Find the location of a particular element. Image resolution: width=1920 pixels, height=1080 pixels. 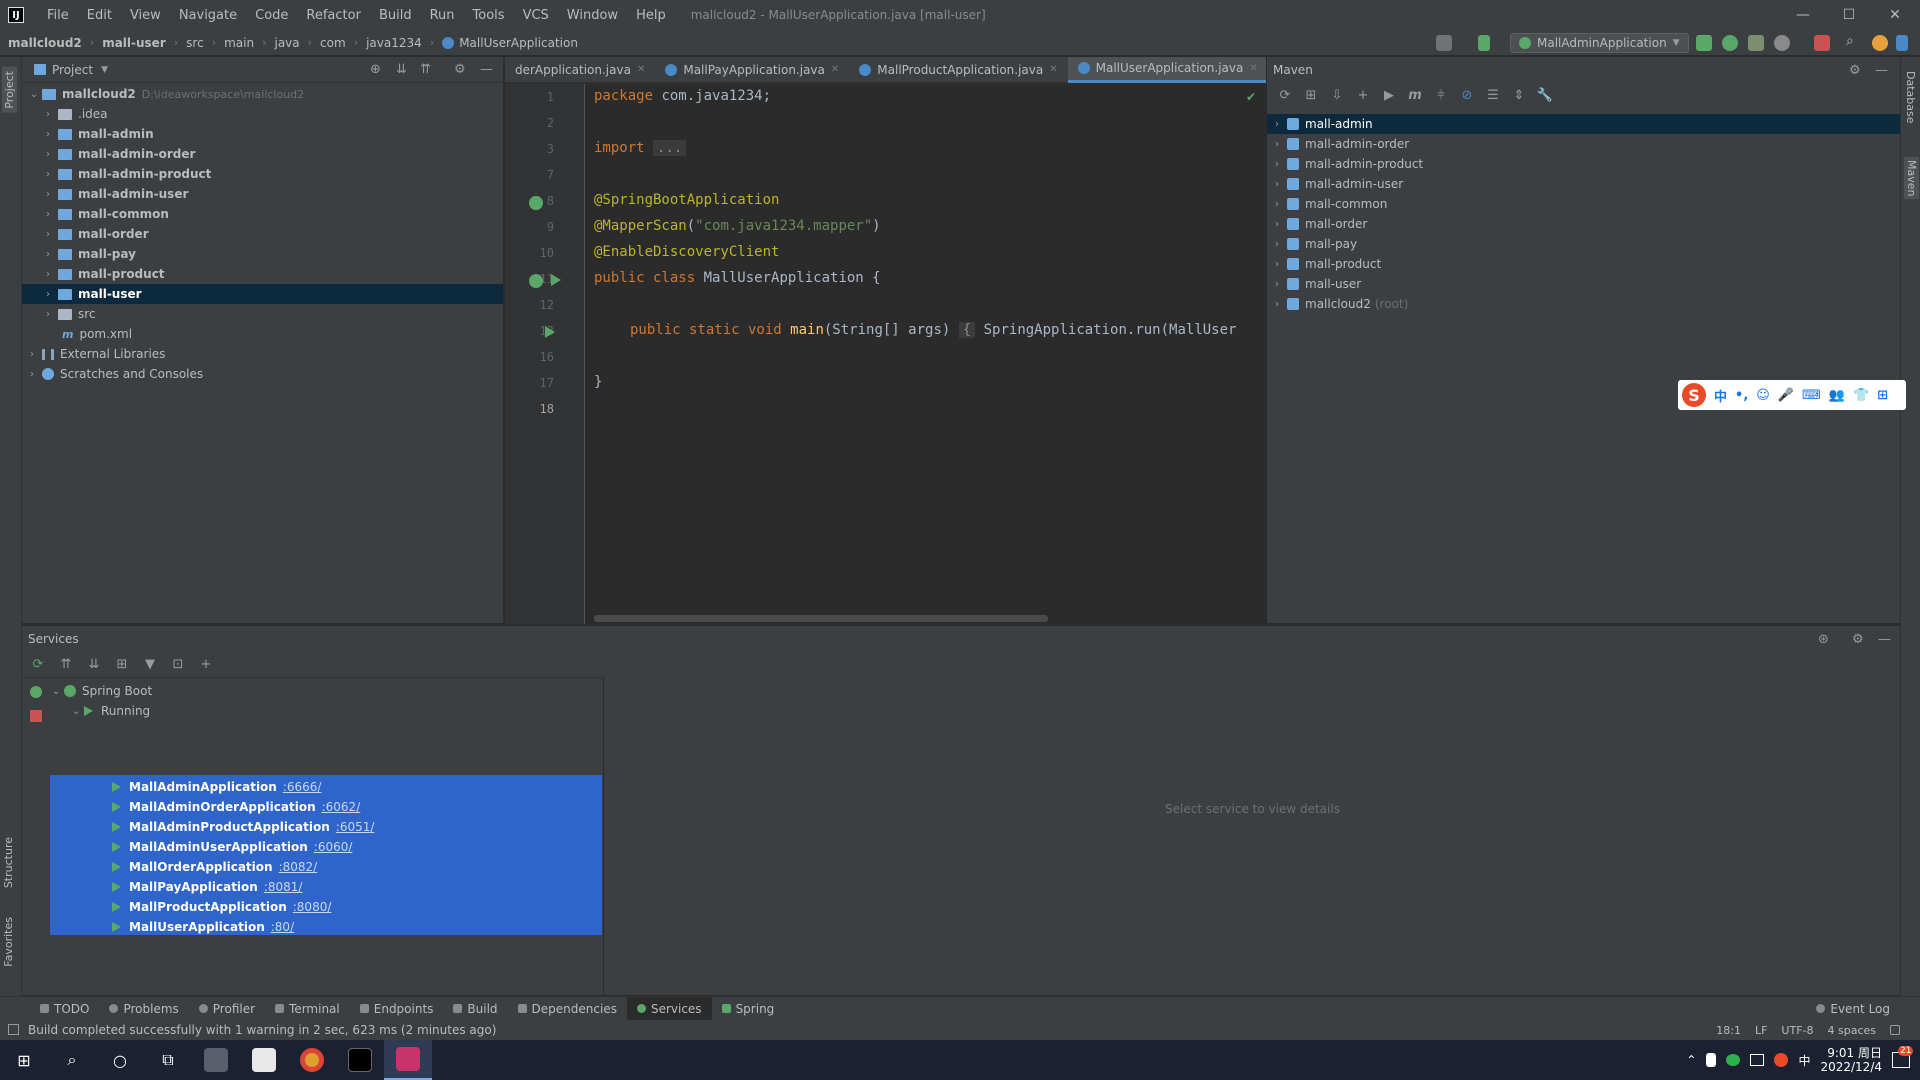

maven-item-mall-admin-order: › mall-admin-order is located at coordinates (1584, 144).